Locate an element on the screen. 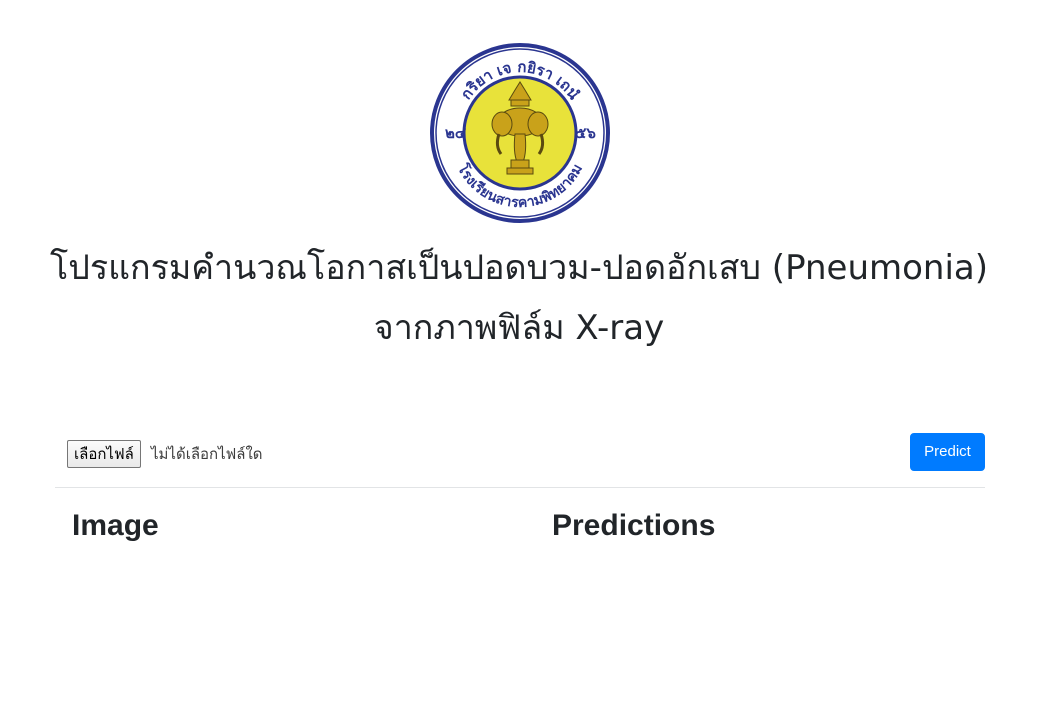 The width and height of the screenshot is (1038, 728). predict-button: Predict is located at coordinates (947, 452).